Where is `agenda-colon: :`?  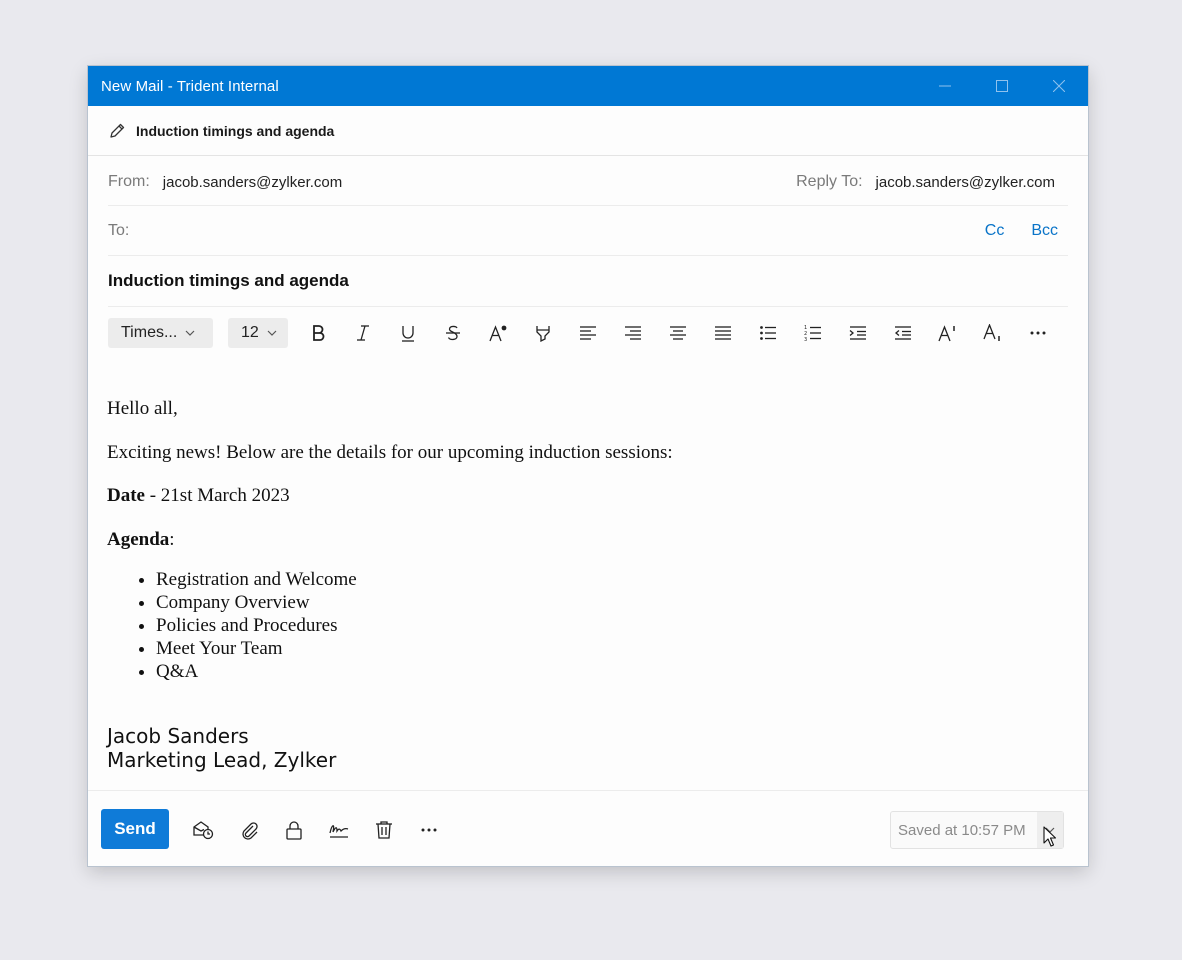
agenda-colon: : is located at coordinates (172, 539).